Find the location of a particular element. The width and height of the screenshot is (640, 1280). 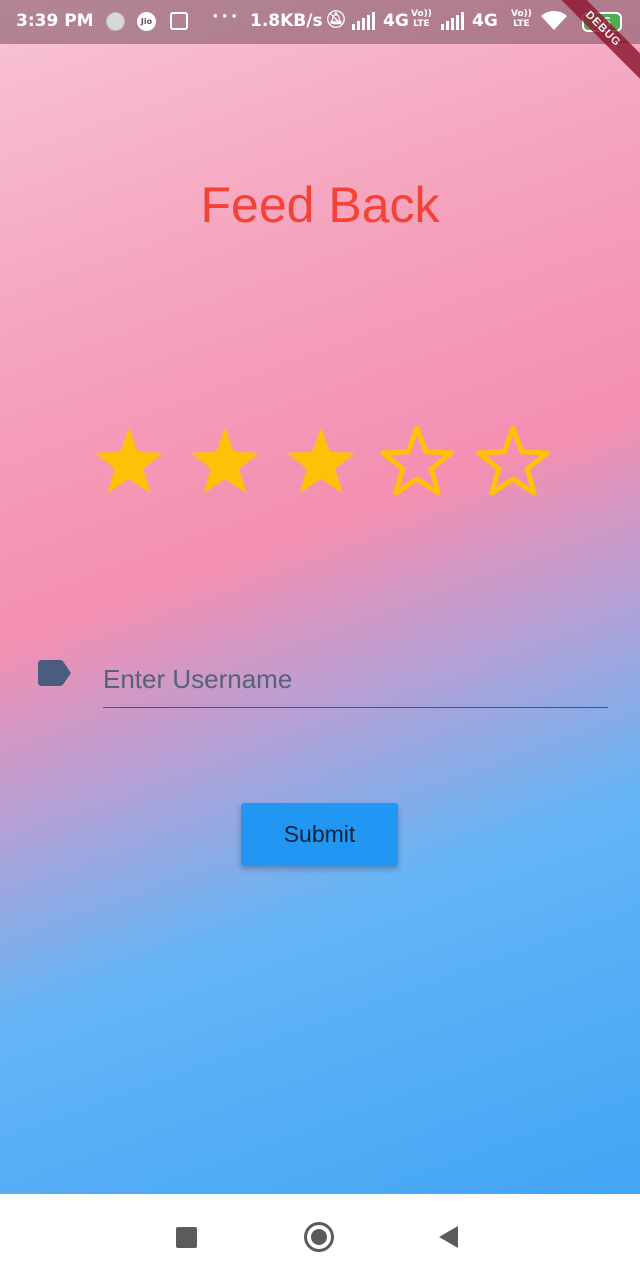

recents-icon is located at coordinates (186, 1237).